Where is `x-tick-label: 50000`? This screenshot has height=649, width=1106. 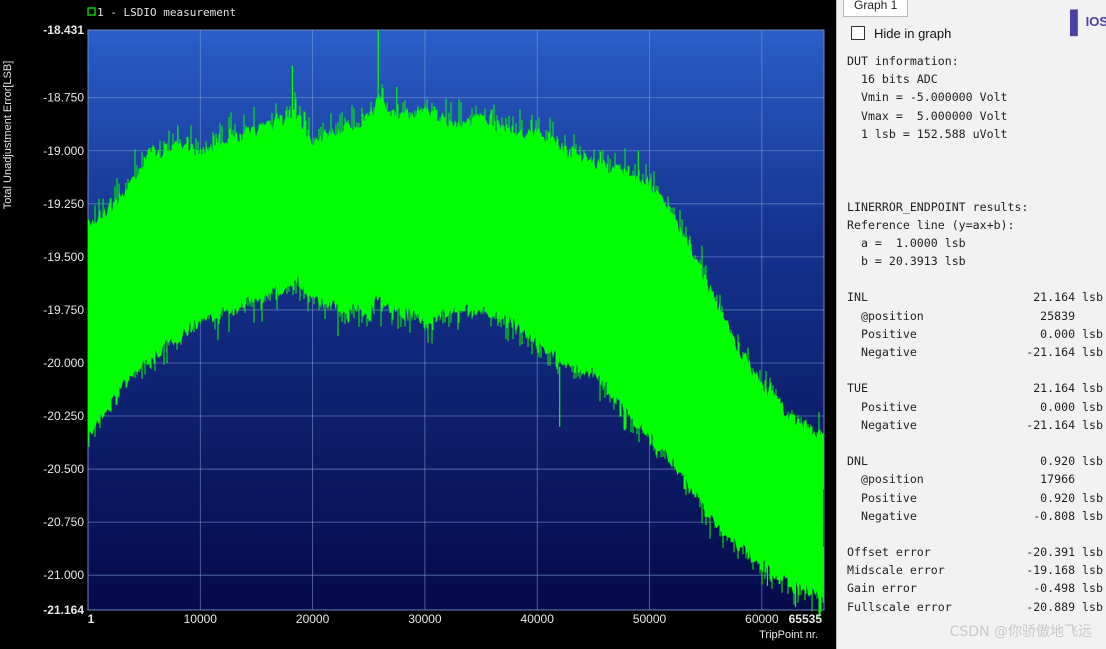 x-tick-label: 50000 is located at coordinates (650, 619).